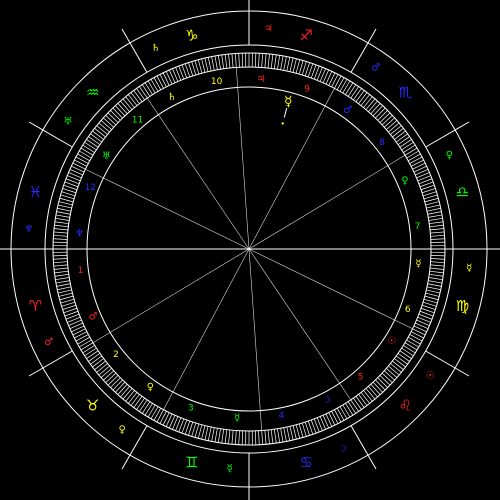  Describe the element at coordinates (418, 227) in the screenshot. I see `house-number-7: 7` at that location.